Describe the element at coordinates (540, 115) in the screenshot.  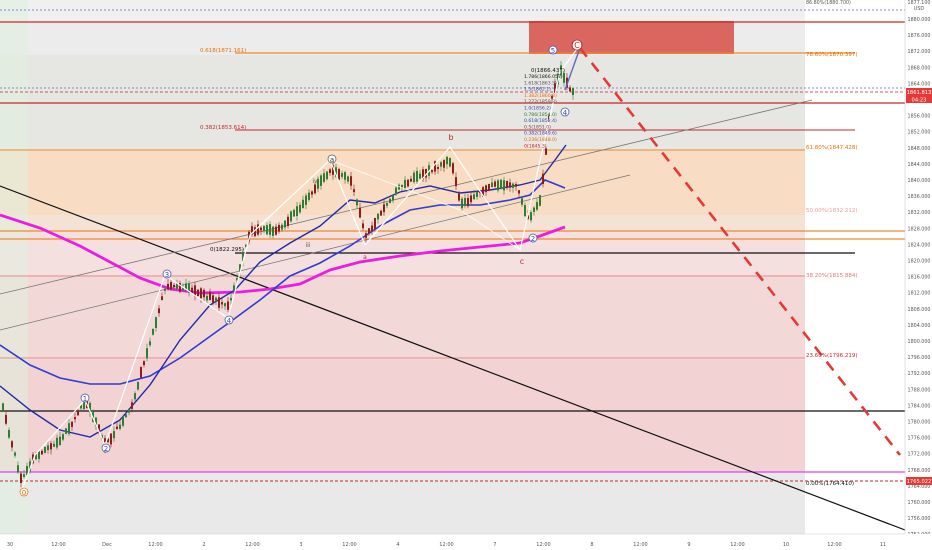
I see `fib-ladder-label: 0.786(1854.0)` at that location.